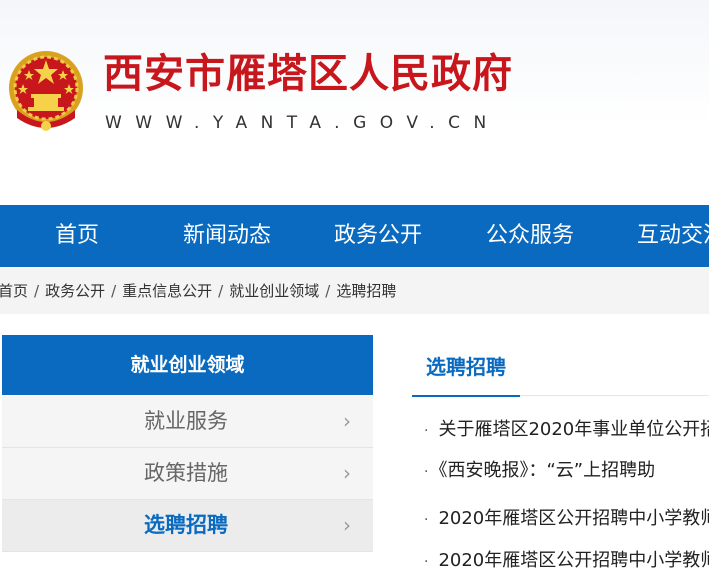 The height and width of the screenshot is (582, 709). I want to click on national-emblem-icon, so click(46, 91).